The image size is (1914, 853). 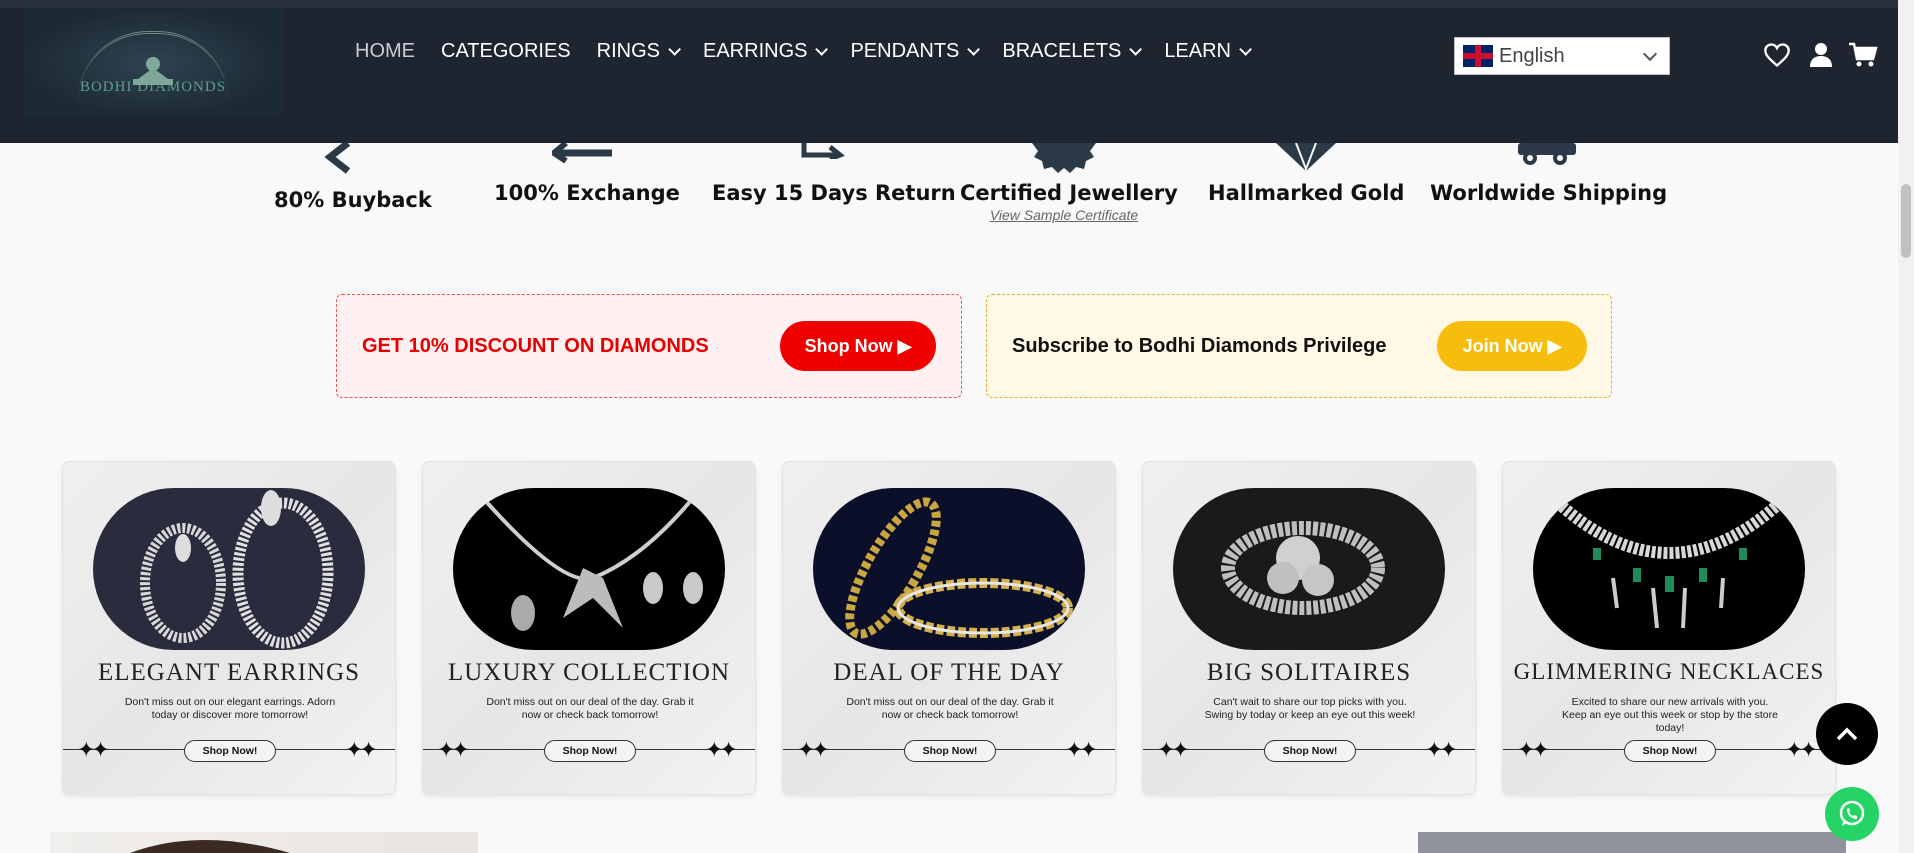 I want to click on nav-home-label: HOME, so click(x=385, y=51).